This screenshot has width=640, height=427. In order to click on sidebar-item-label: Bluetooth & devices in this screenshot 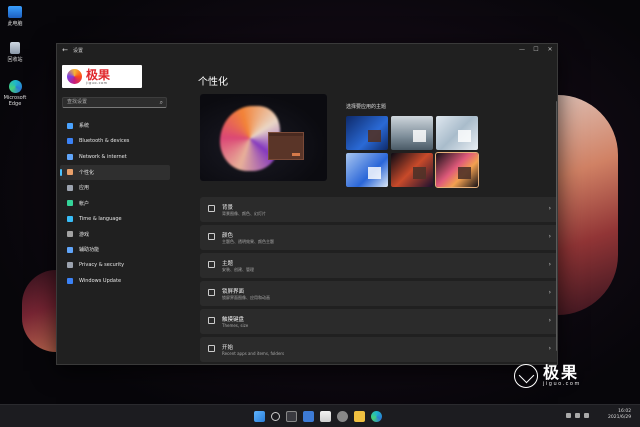, I will do `click(104, 141)`.